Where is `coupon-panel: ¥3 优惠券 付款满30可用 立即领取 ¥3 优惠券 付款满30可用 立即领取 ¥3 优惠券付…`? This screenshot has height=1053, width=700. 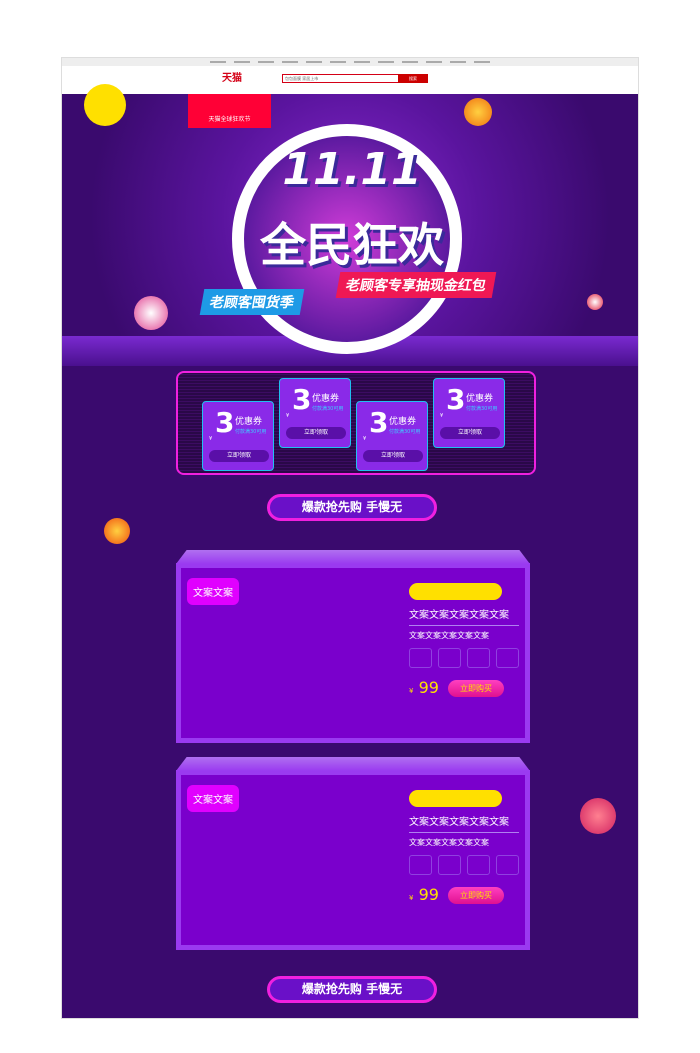
coupon-panel: ¥3 优惠券 付款满30可用 立即领取 ¥3 优惠券 付款满30可用 立即领取 ¥3 优惠券付… is located at coordinates (356, 423).